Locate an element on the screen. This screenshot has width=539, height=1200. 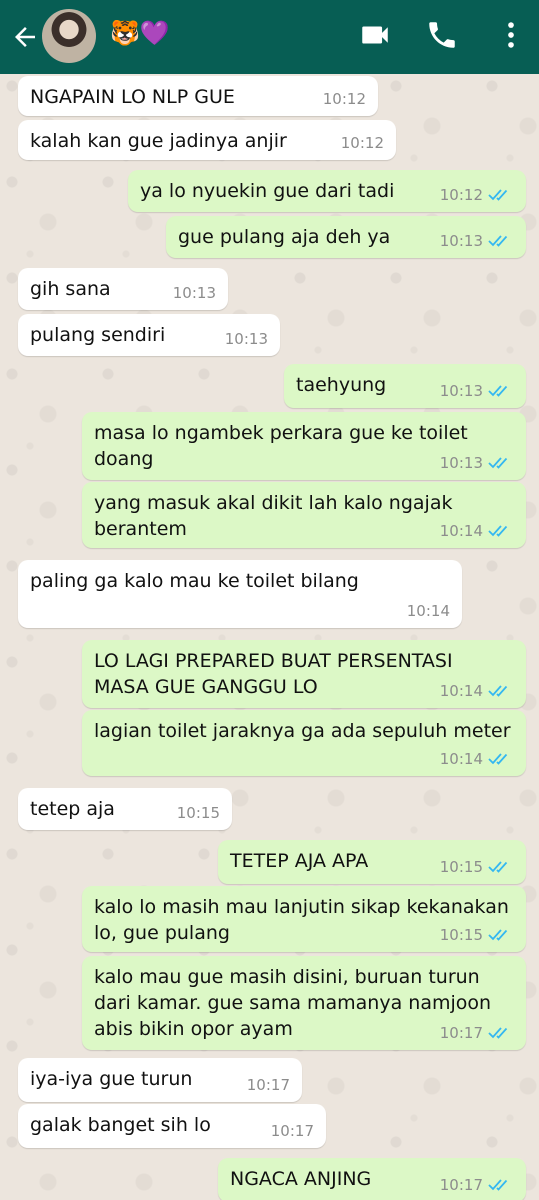
chat-header: 🐯💜 is located at coordinates (269, 37).